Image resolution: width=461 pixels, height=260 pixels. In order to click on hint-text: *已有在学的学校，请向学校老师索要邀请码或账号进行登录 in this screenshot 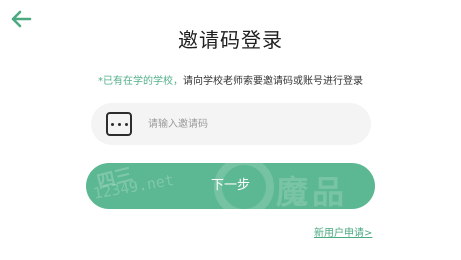, I will do `click(230, 79)`.